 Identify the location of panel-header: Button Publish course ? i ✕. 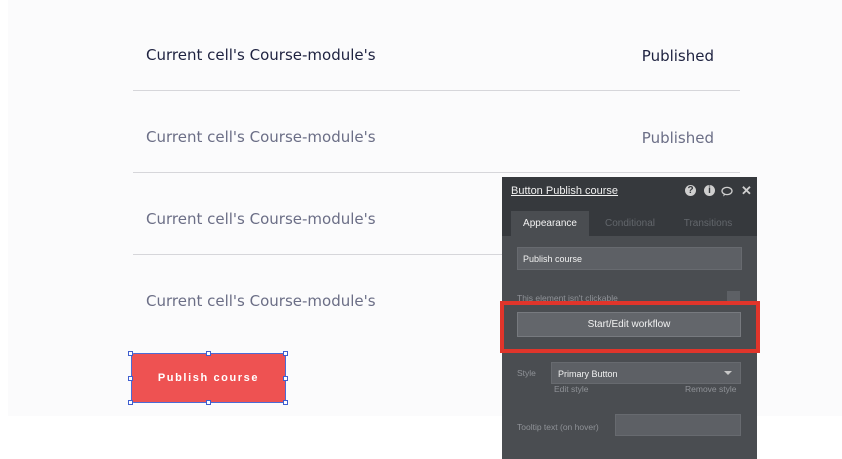
(629, 192).